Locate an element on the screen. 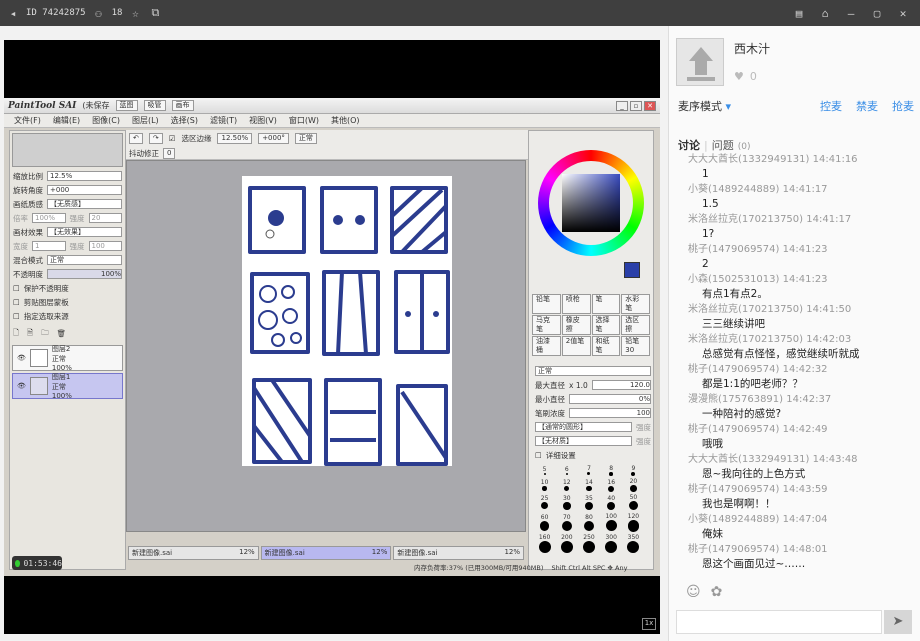 The image size is (920, 641). sai-restore-icon: ▫ is located at coordinates (636, 105).